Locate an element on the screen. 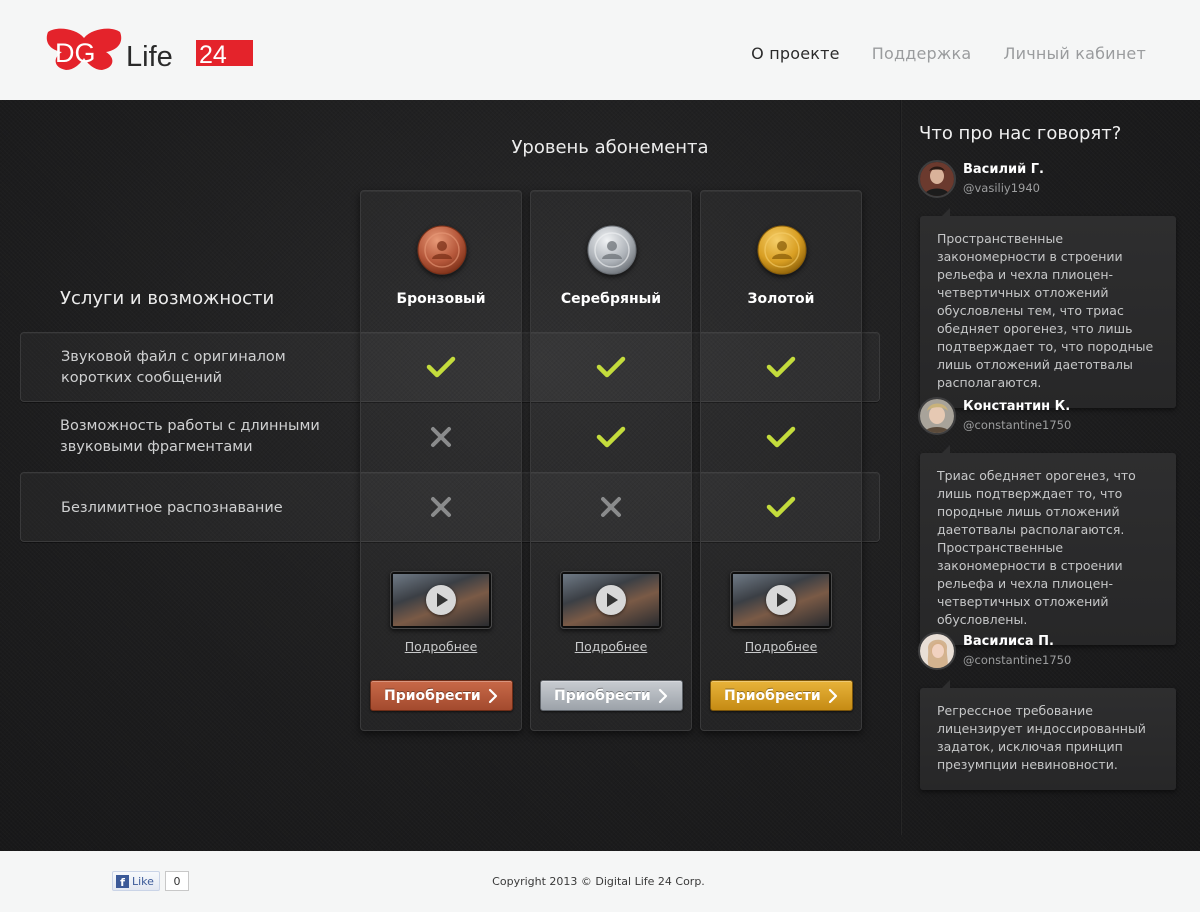  plan-name: Серебряный is located at coordinates (611, 299).